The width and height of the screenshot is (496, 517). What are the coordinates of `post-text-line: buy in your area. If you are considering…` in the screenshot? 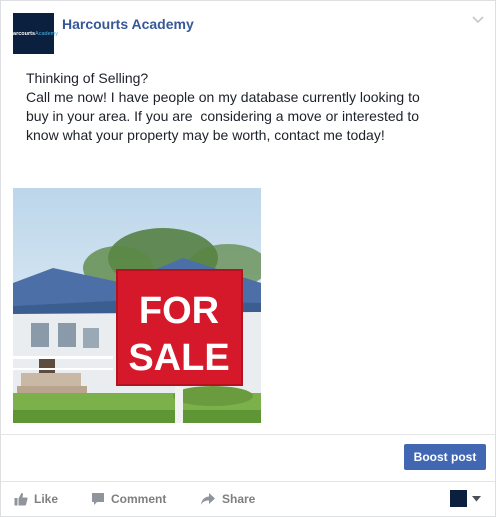 It's located at (222, 116).